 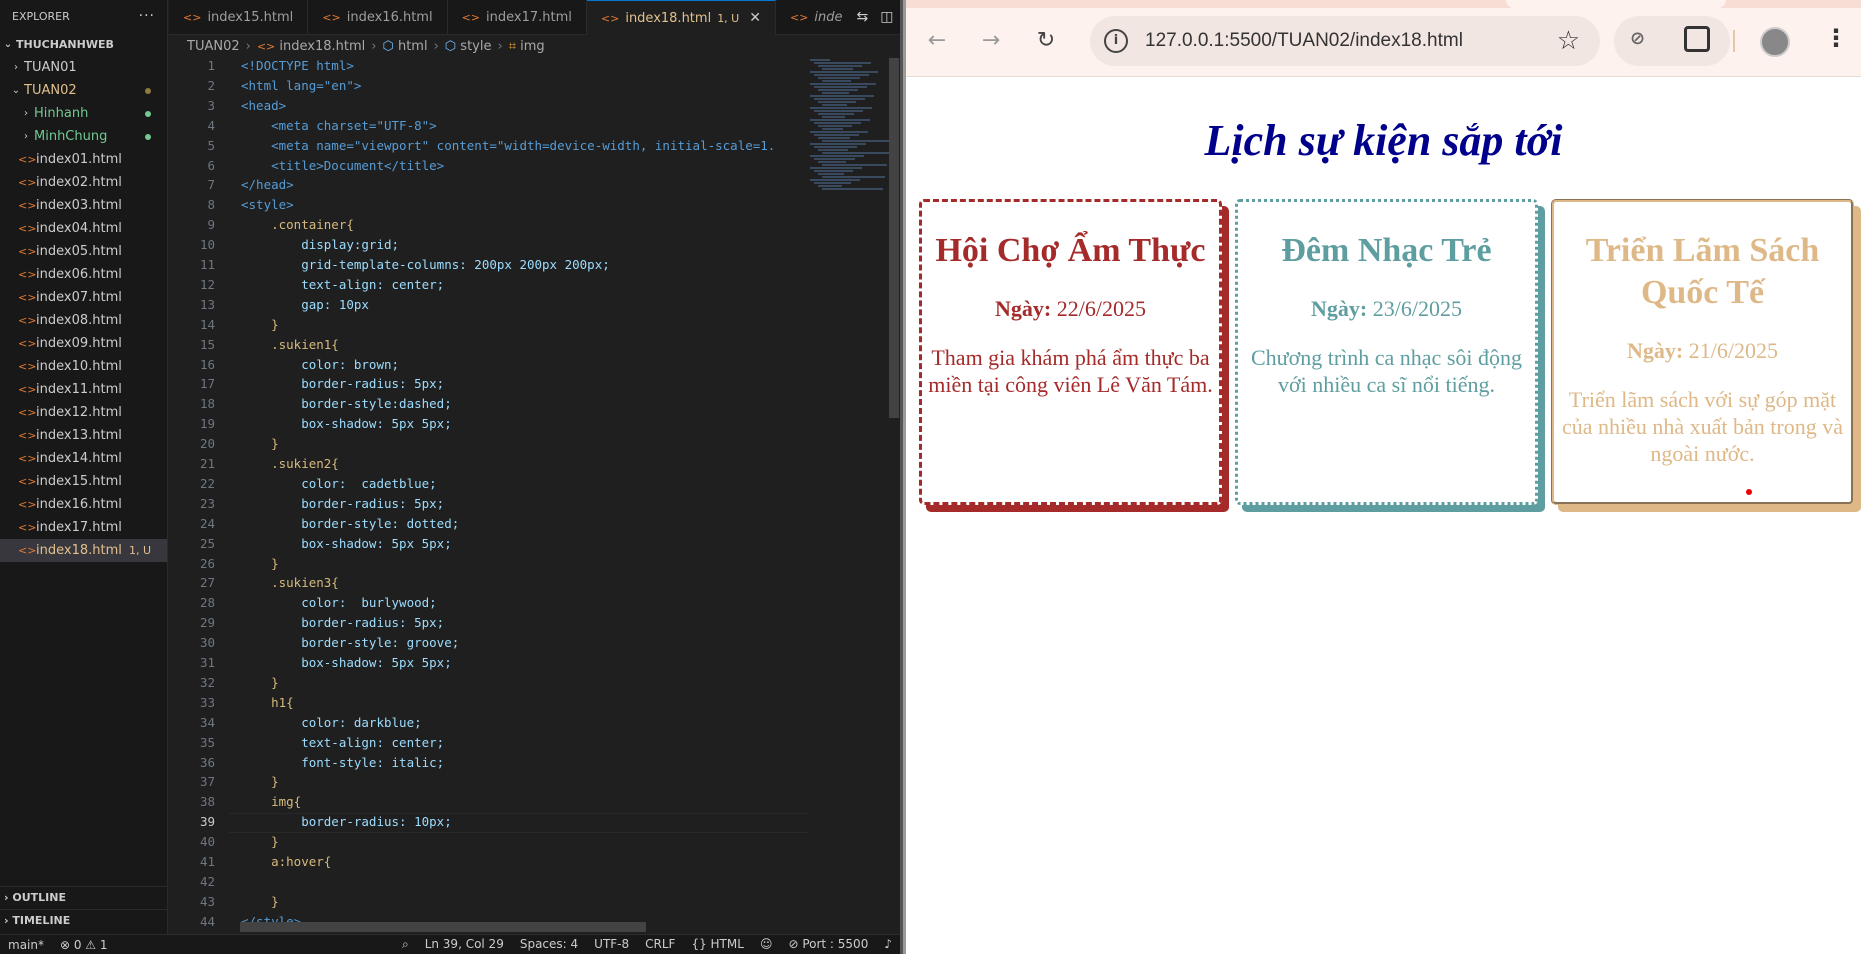 What do you see at coordinates (886, 17) in the screenshot?
I see `split-editor-icon: ◫` at bounding box center [886, 17].